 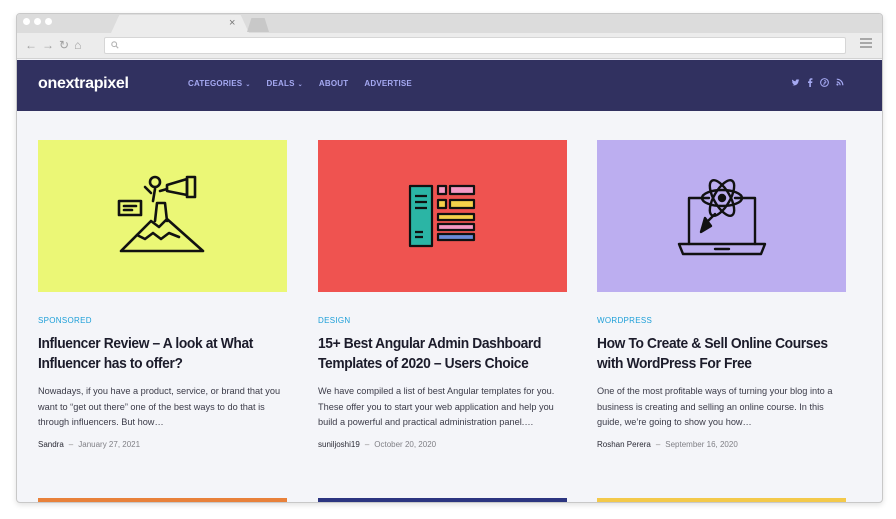 I want to click on post-meta: Roshan Perera – September 16, 2020, so click(x=721, y=444).